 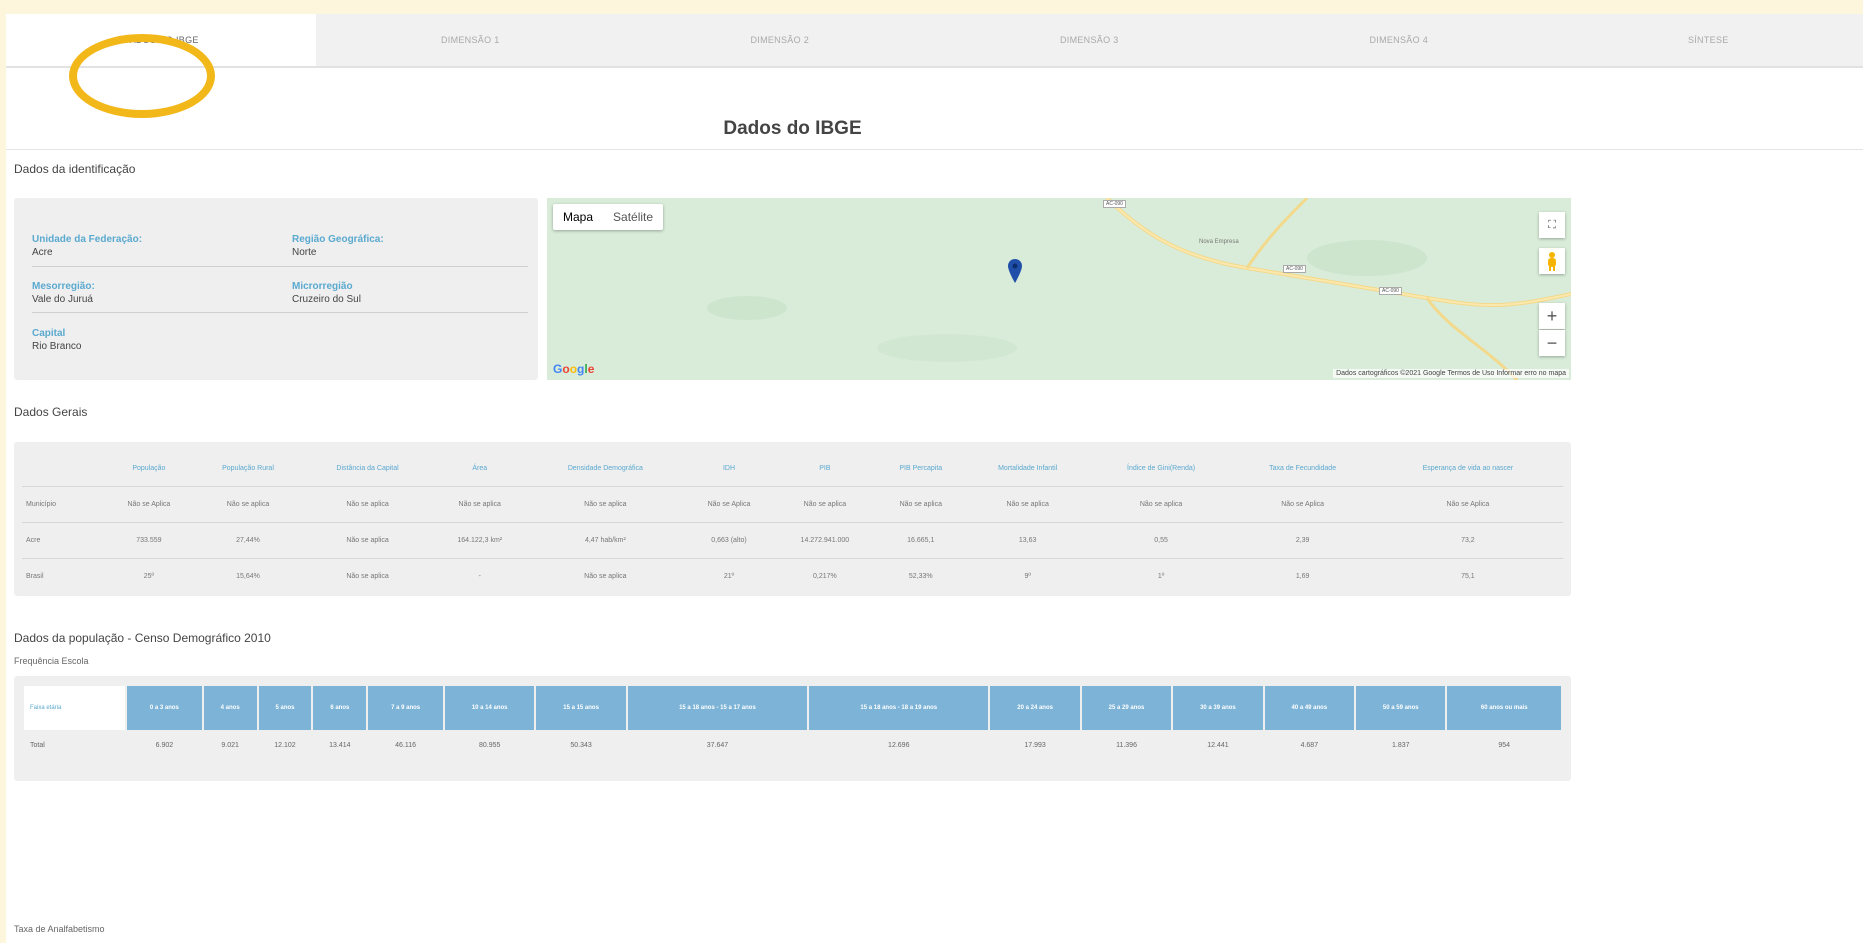 I want to click on capital-field: Capital Rio Branco, so click(x=147, y=340).